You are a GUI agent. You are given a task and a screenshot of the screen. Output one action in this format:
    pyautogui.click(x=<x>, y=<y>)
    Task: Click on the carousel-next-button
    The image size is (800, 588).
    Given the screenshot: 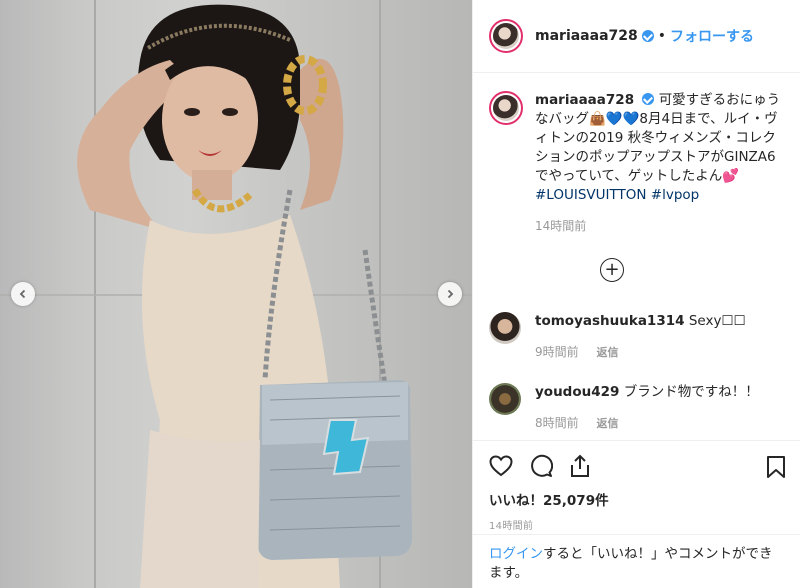 What is the action you would take?
    pyautogui.click(x=450, y=294)
    